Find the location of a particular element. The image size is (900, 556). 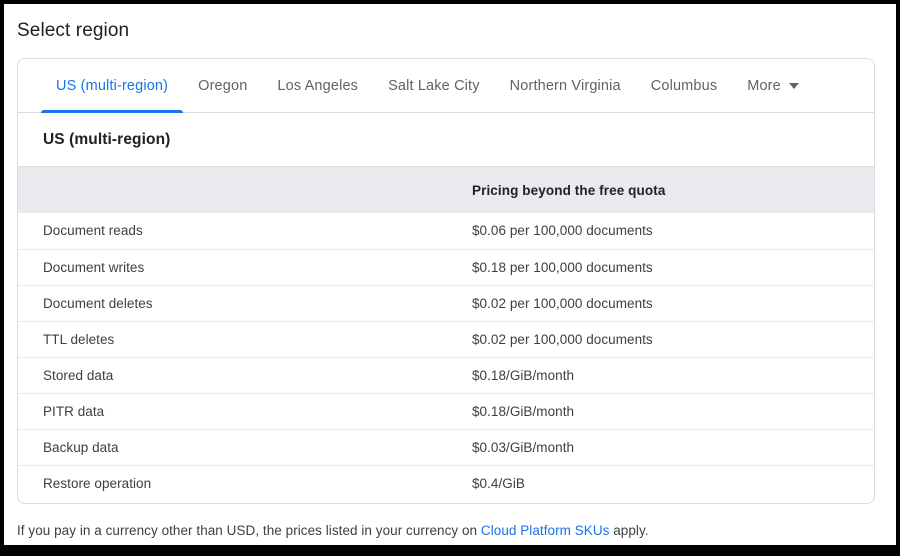

column-header-item is located at coordinates (238, 190).